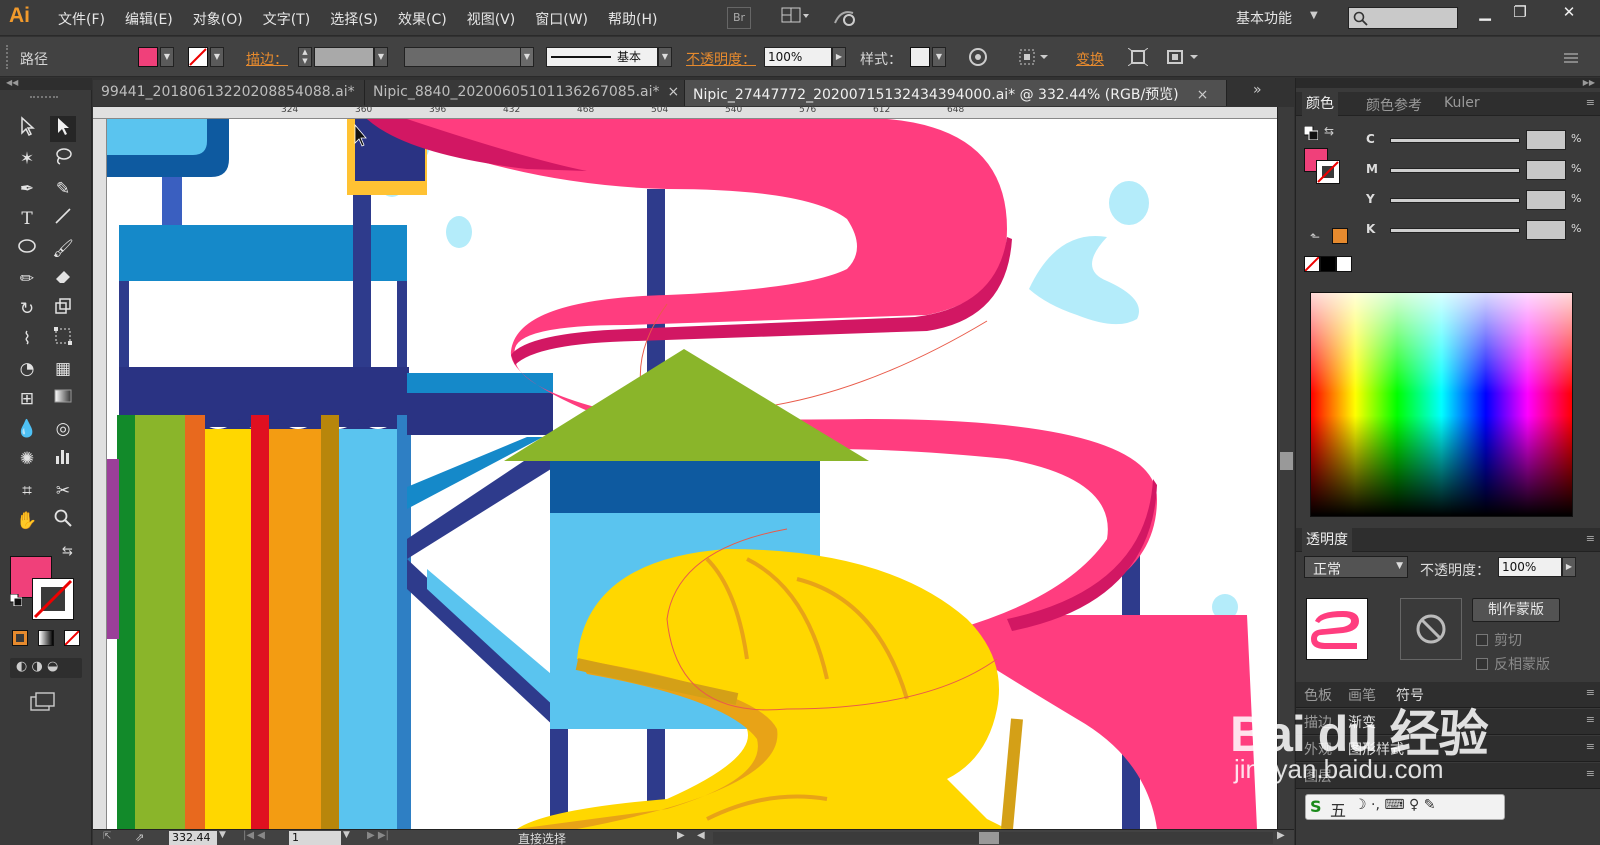 The width and height of the screenshot is (1600, 845). What do you see at coordinates (378, 835) in the screenshot?
I see `next-artboard-icon: ▶ ▶|` at bounding box center [378, 835].